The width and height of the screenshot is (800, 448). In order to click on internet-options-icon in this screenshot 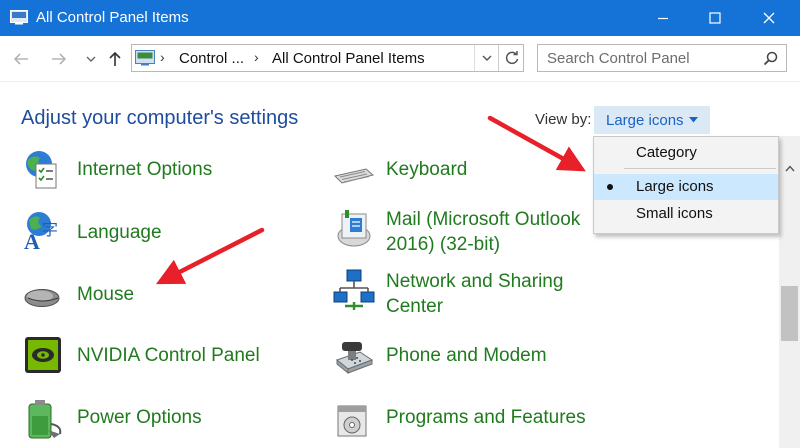, I will do `click(41, 170)`.